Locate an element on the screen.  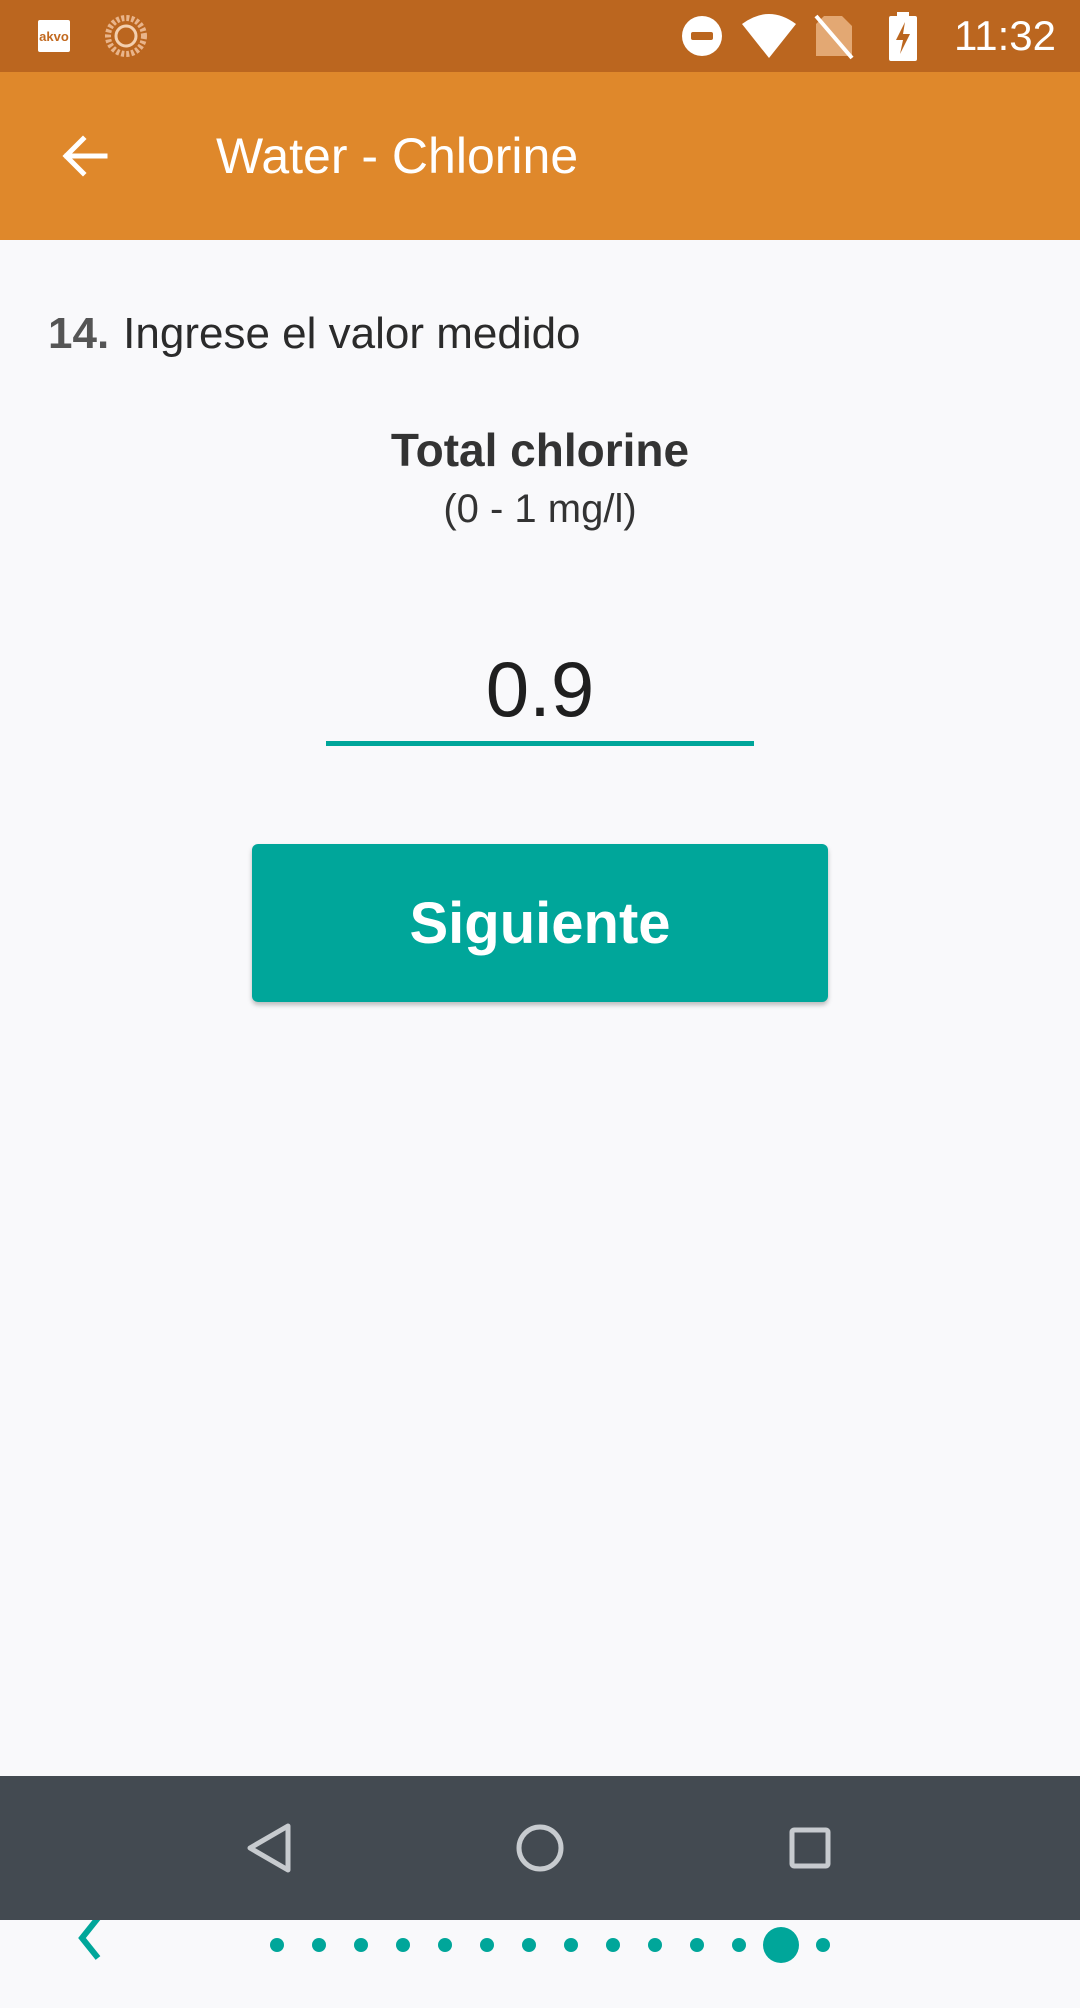
page-dot-active is located at coordinates (781, 1945).